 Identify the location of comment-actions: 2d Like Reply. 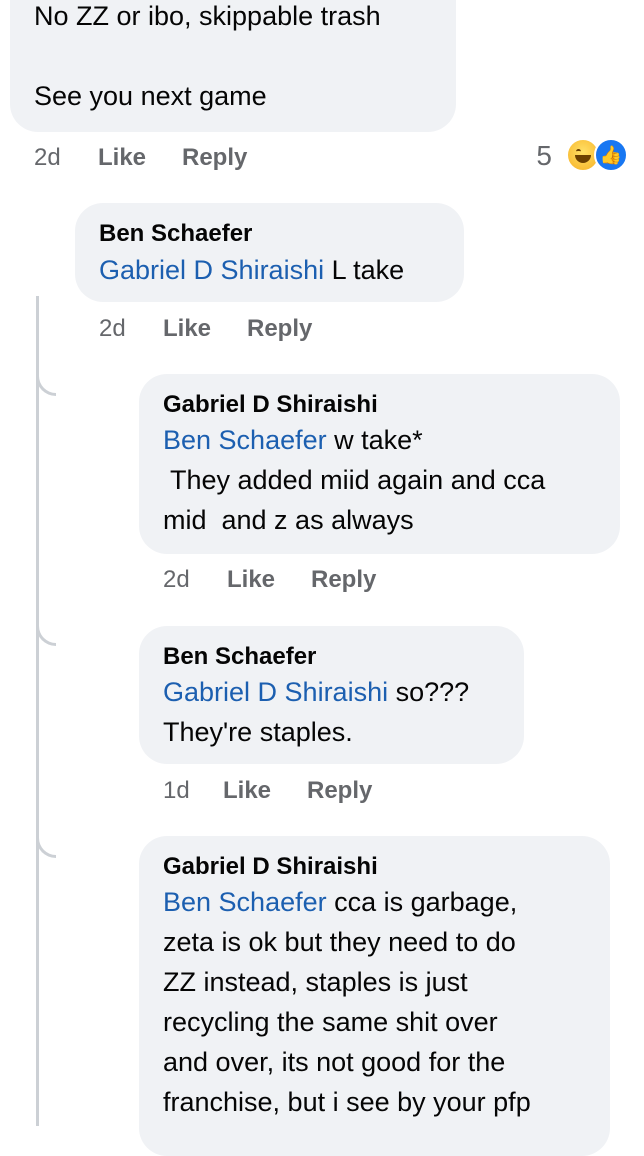
(184, 158).